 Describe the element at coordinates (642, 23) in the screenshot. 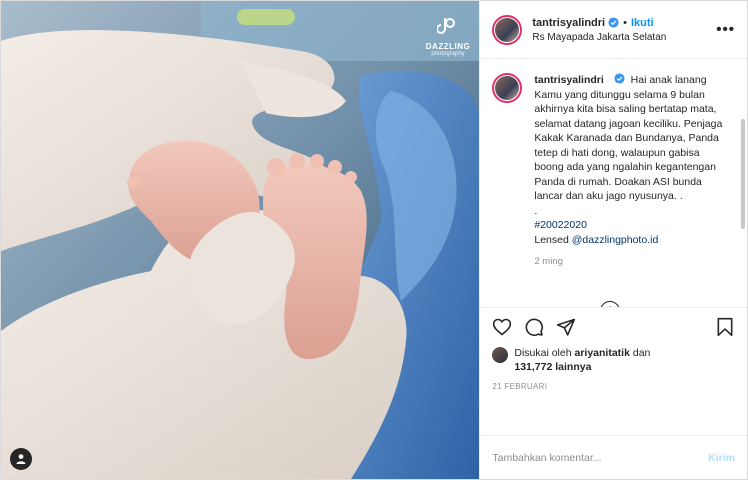

I see `follow-button: Ikuti` at that location.